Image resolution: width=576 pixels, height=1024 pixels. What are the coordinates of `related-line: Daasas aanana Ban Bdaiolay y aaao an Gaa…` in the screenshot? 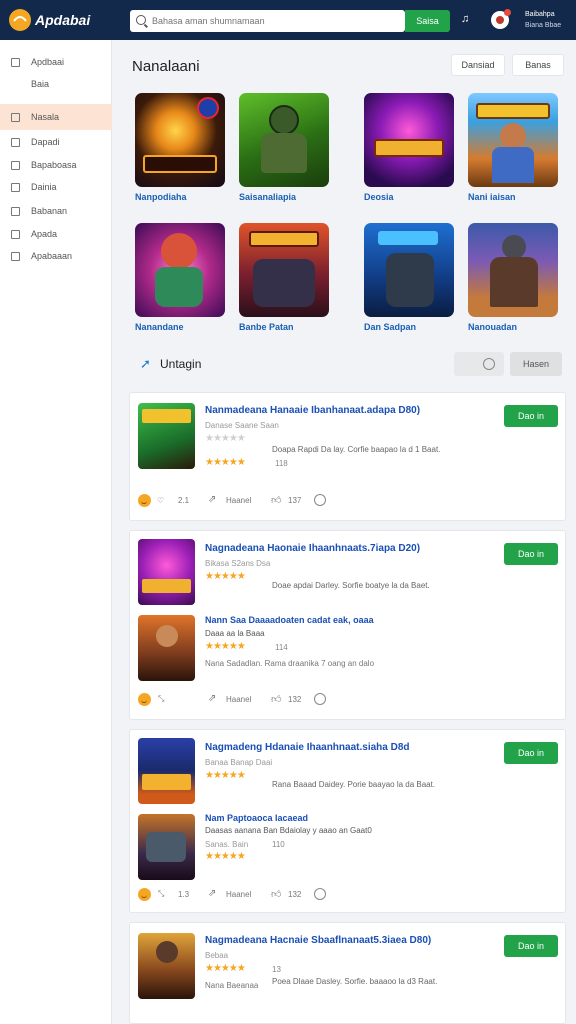 It's located at (288, 830).